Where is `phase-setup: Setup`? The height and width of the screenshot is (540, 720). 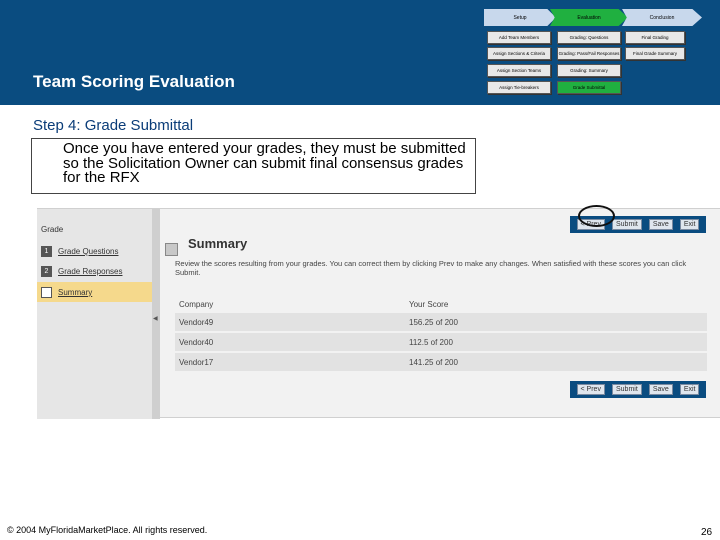
phase-setup: Setup is located at coordinates (520, 17).